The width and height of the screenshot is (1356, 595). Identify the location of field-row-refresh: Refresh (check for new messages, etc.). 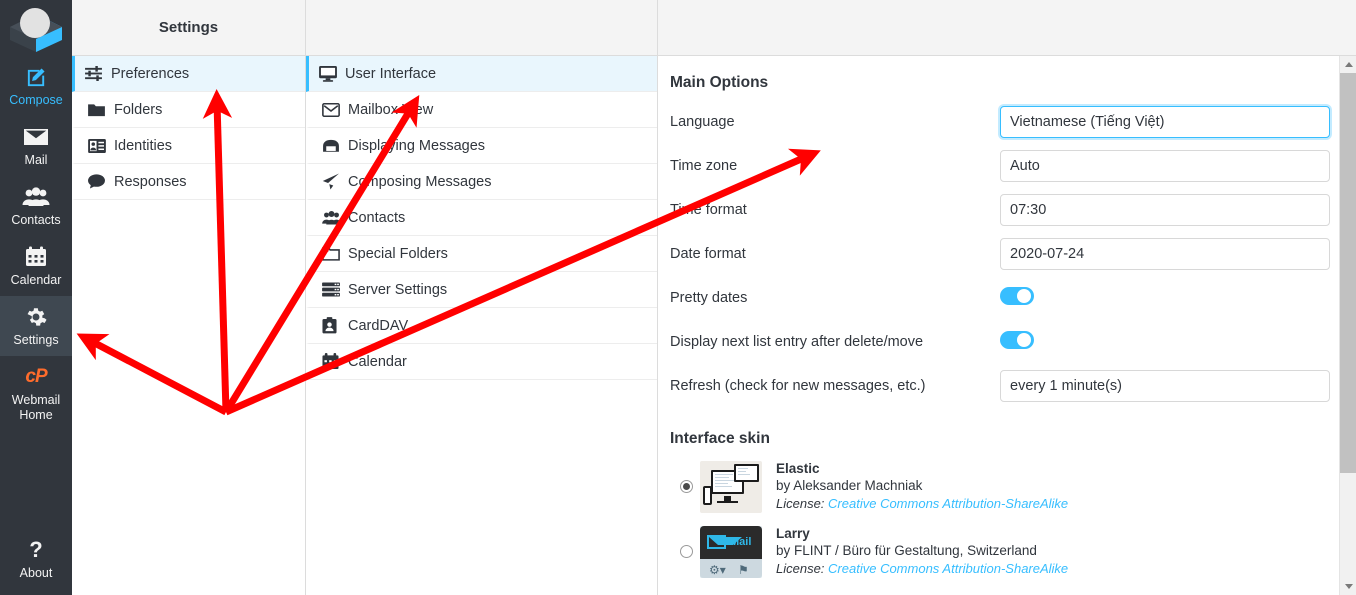
(1000, 386).